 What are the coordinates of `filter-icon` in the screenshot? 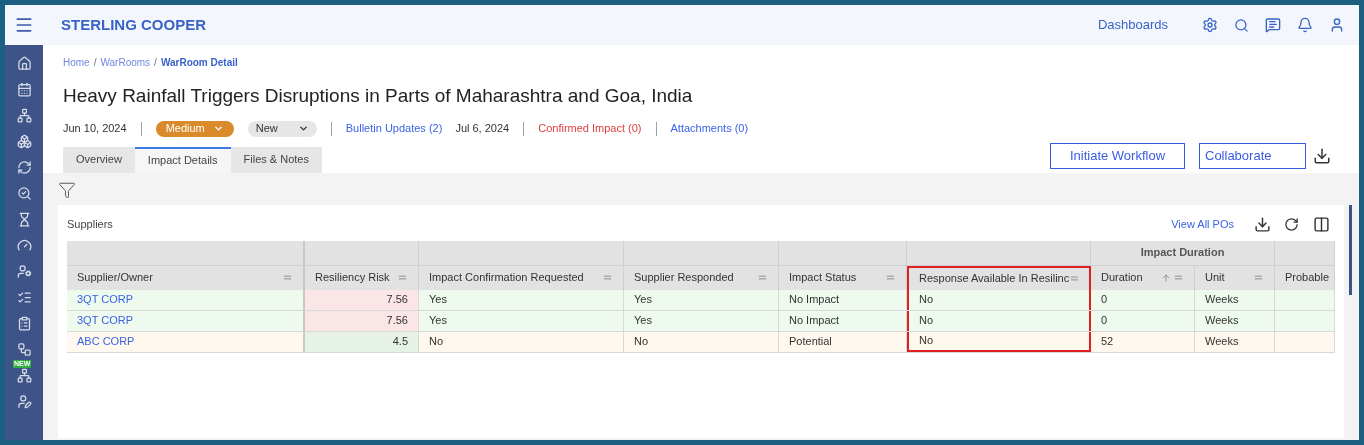 It's located at (67, 189).